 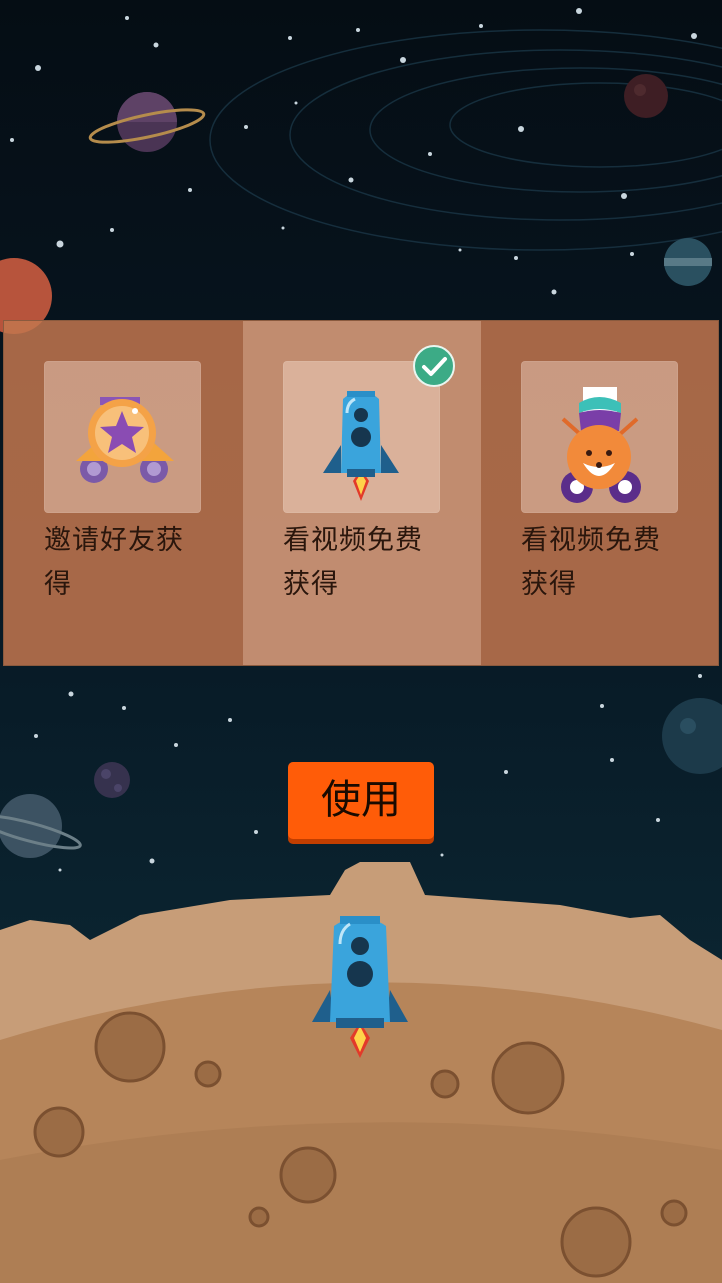 What do you see at coordinates (361, 800) in the screenshot?
I see `use-button: 使用` at bounding box center [361, 800].